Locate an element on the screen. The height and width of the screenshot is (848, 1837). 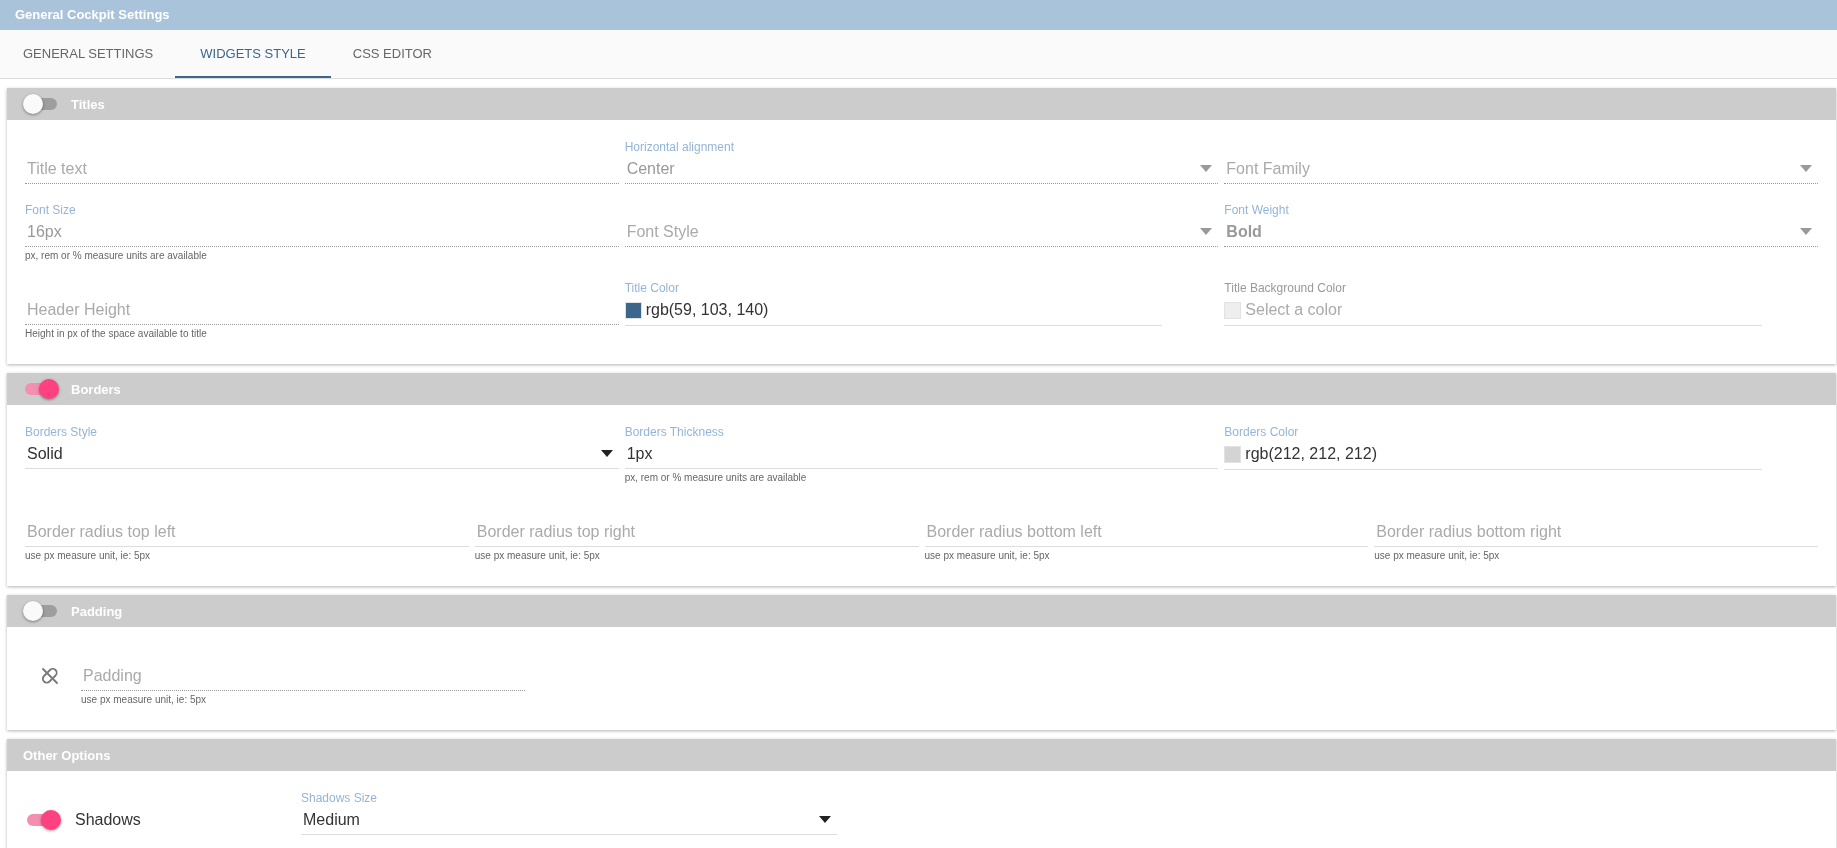
window-title: General Cockpit Settings is located at coordinates (918, 15).